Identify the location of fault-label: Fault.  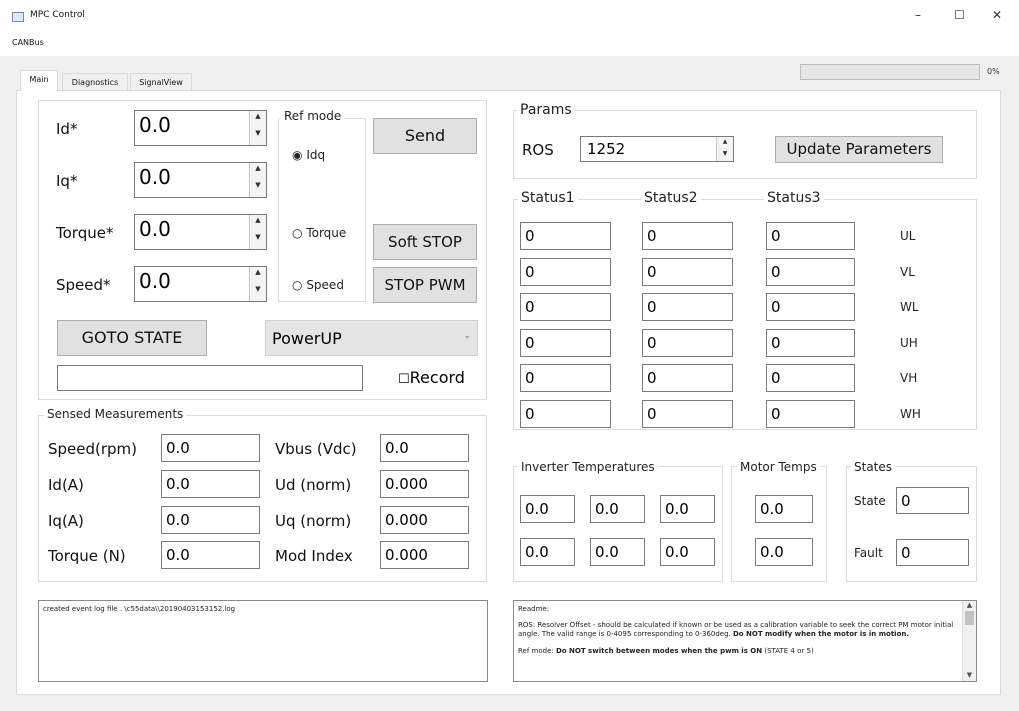
(868, 553).